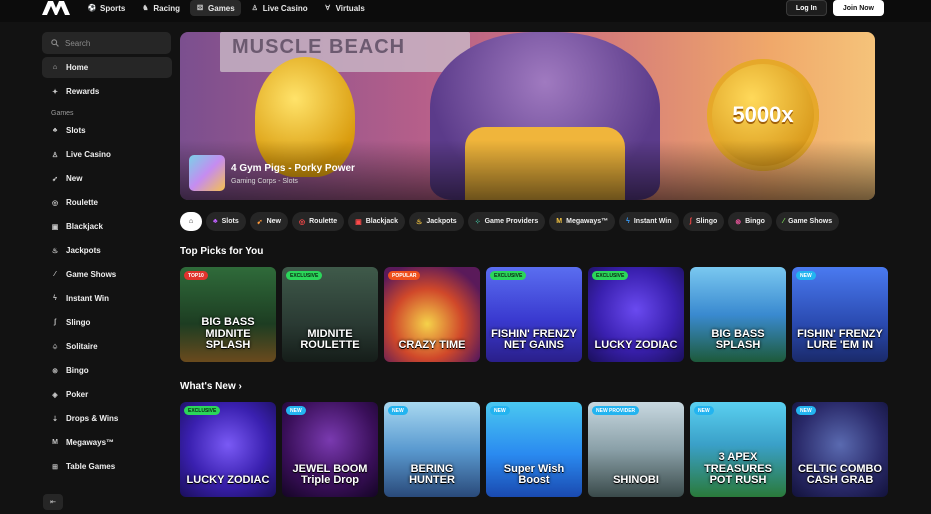  I want to click on sidebar-item-label: Jackpots, so click(83, 250).